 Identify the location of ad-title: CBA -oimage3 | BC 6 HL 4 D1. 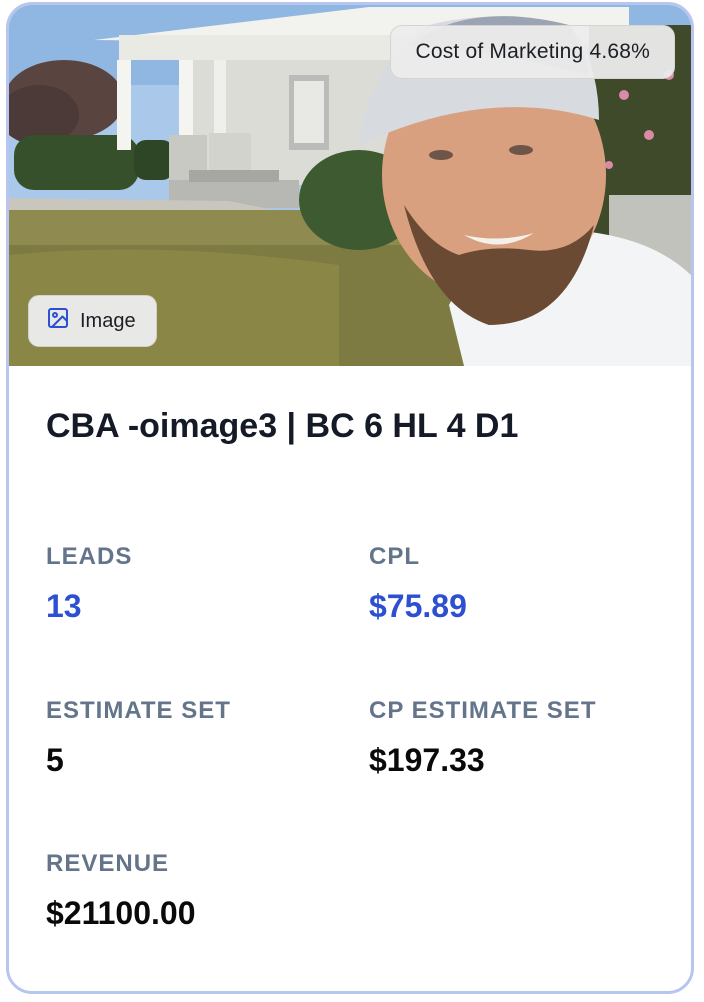
(282, 426).